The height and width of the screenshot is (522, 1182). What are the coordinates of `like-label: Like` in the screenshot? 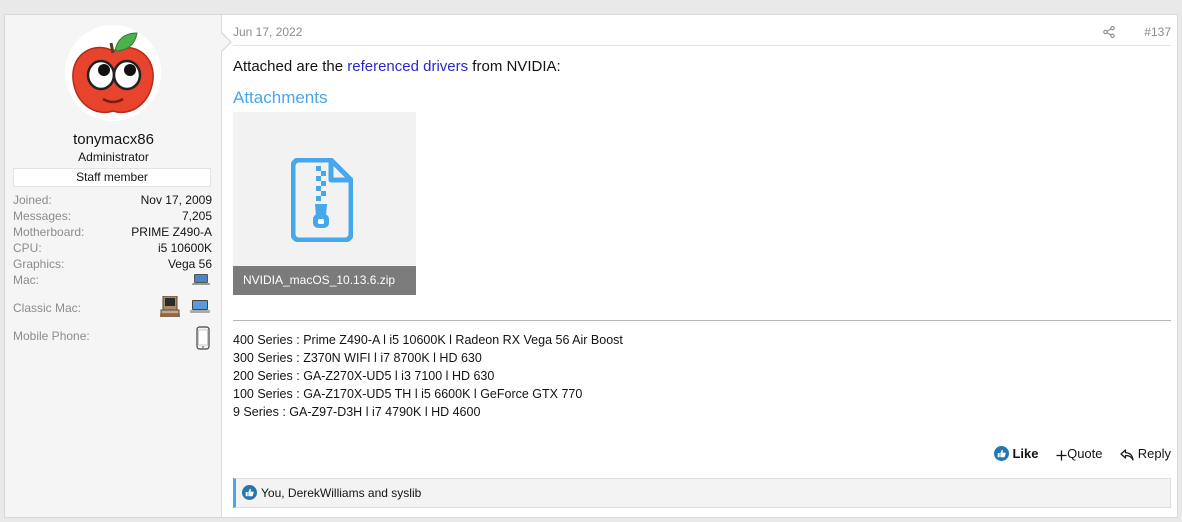 It's located at (1025, 454).